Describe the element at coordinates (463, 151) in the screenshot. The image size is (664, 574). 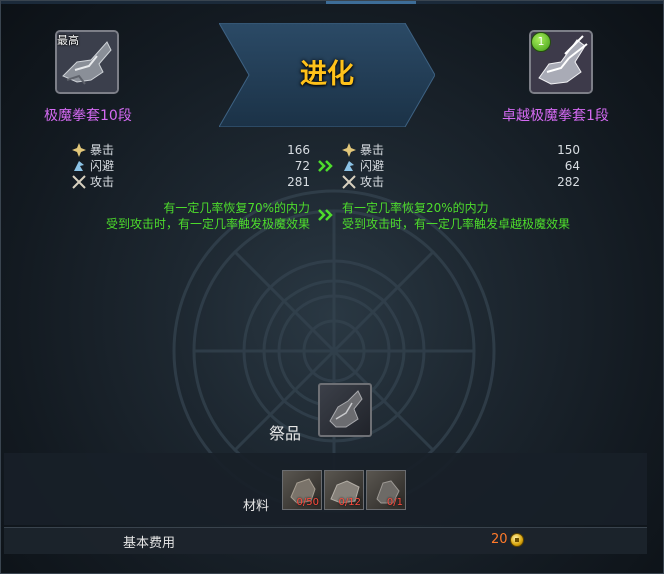
I see `target-stat-crit: 暴击 150` at that location.